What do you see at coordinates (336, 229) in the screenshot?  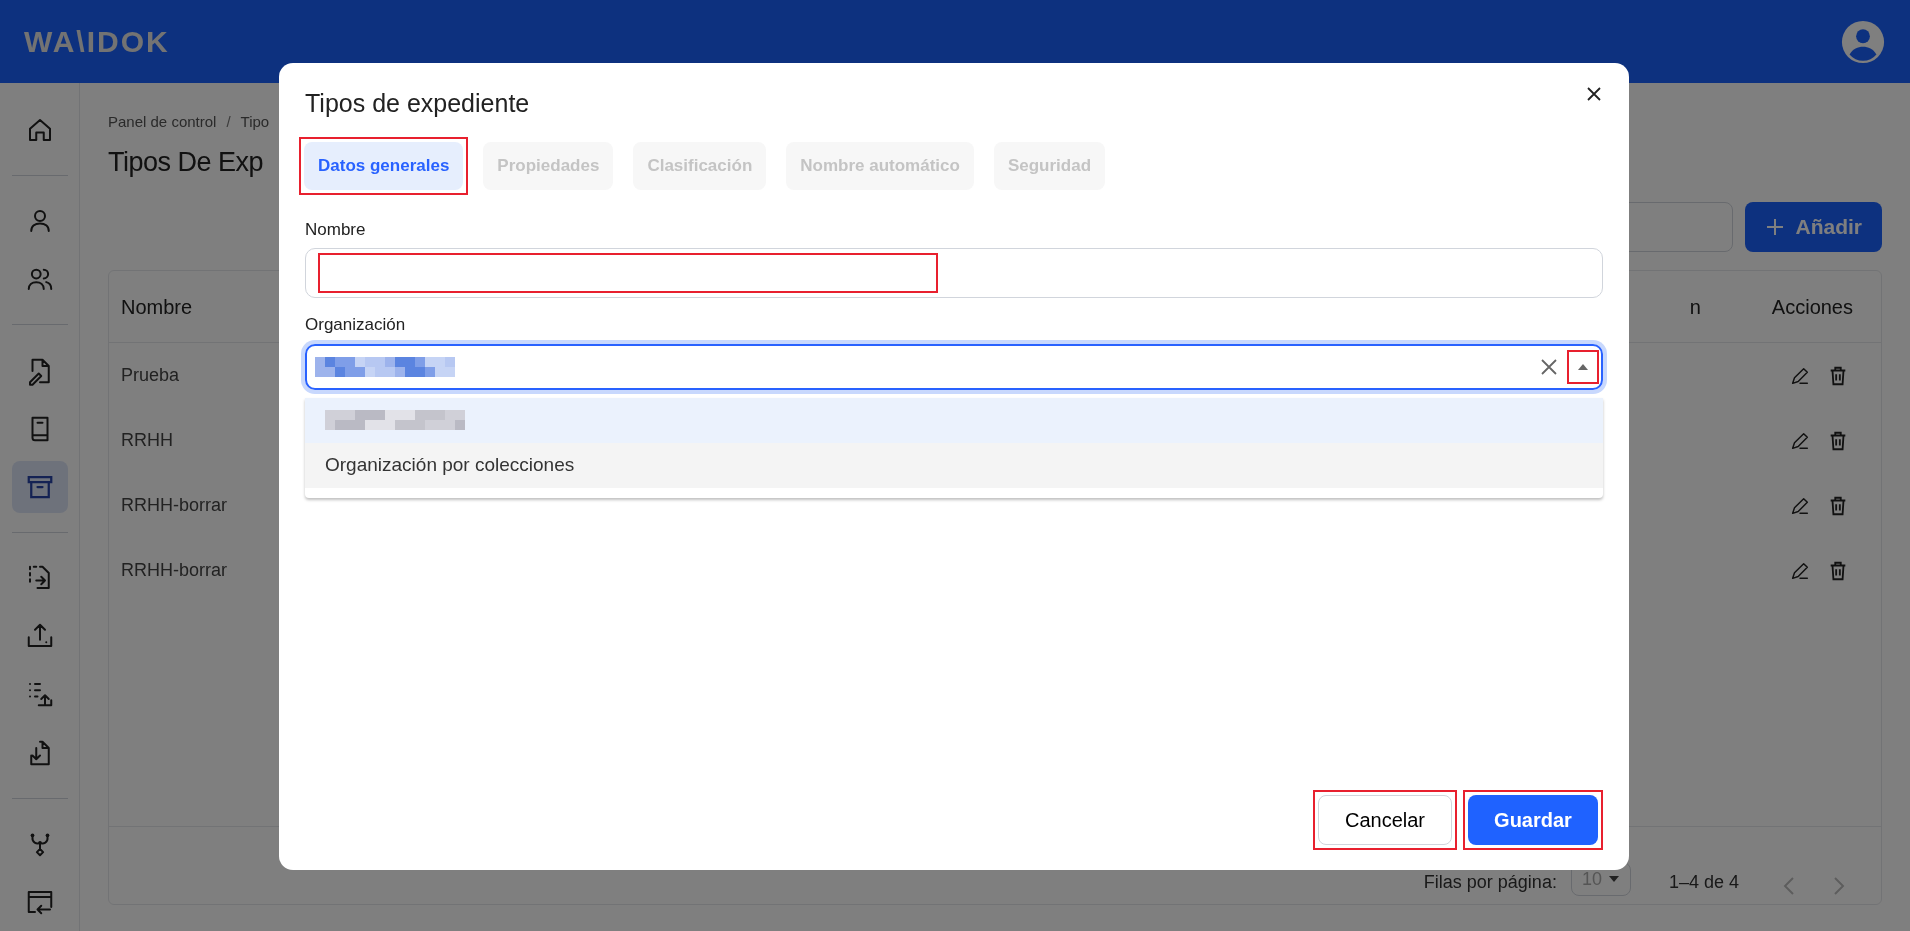 I see `field-label: Nombre` at bounding box center [336, 229].